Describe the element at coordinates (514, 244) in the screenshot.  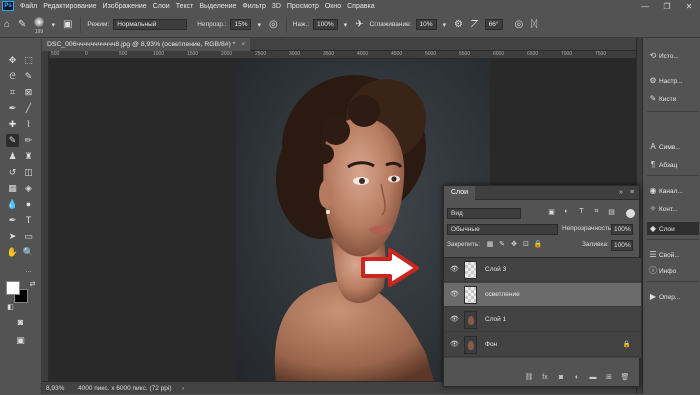
I see `lock-position-icon: ✥` at that location.